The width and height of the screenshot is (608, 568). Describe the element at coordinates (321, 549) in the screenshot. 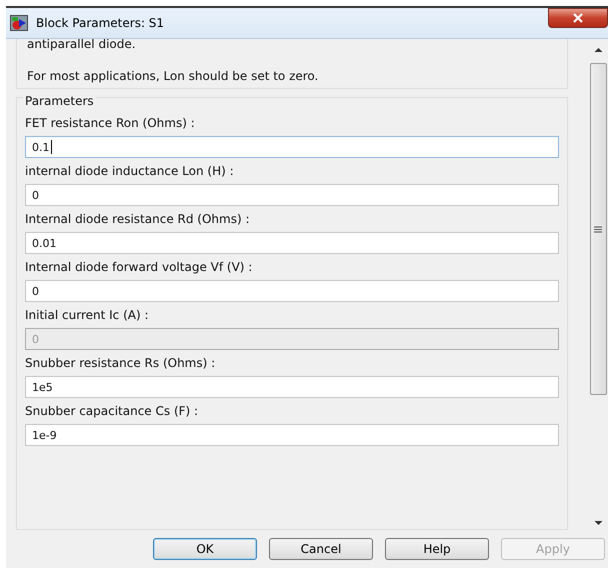

I see `dialog-button: Cancel` at that location.